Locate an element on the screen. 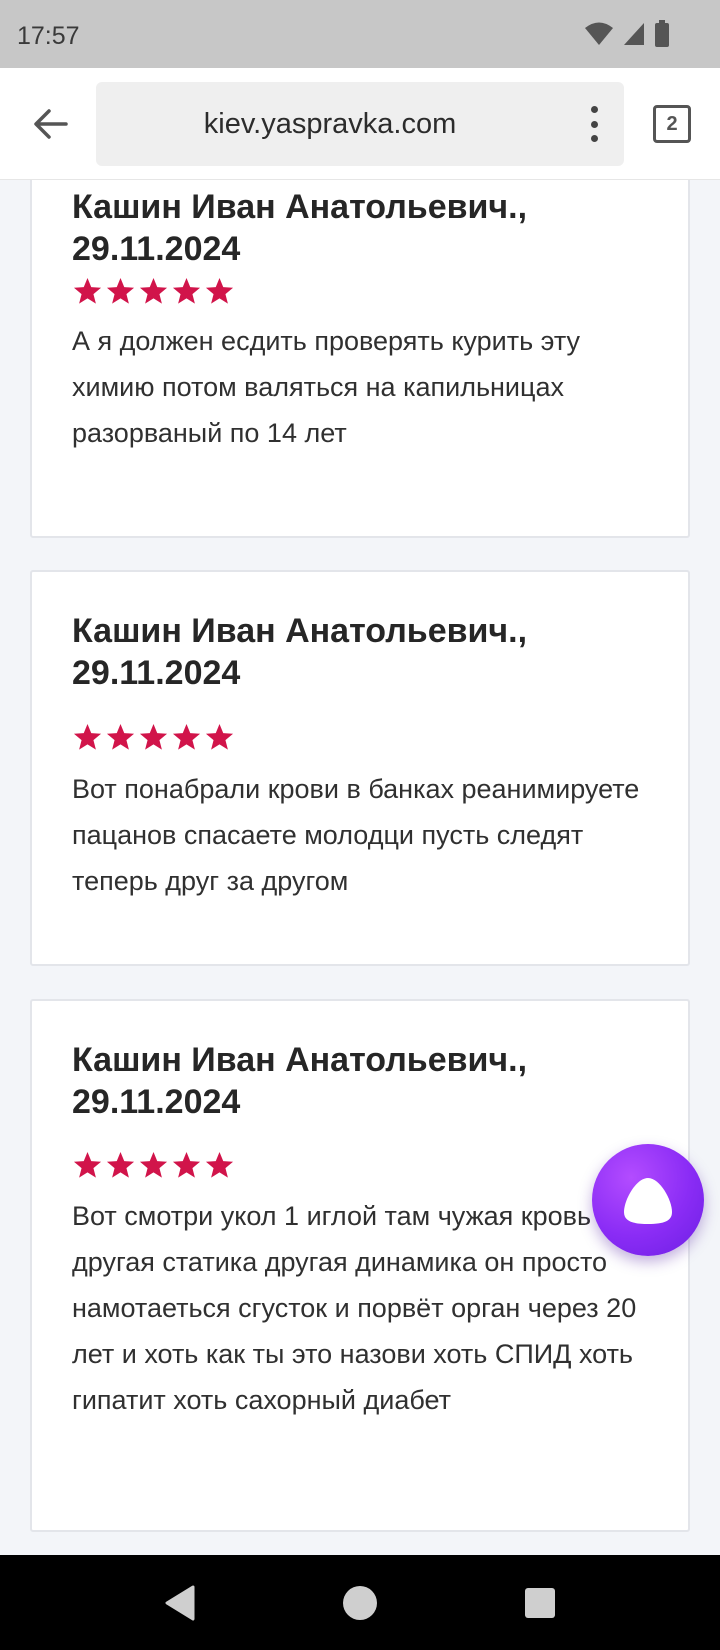  wifi-icon is located at coordinates (599, 36).